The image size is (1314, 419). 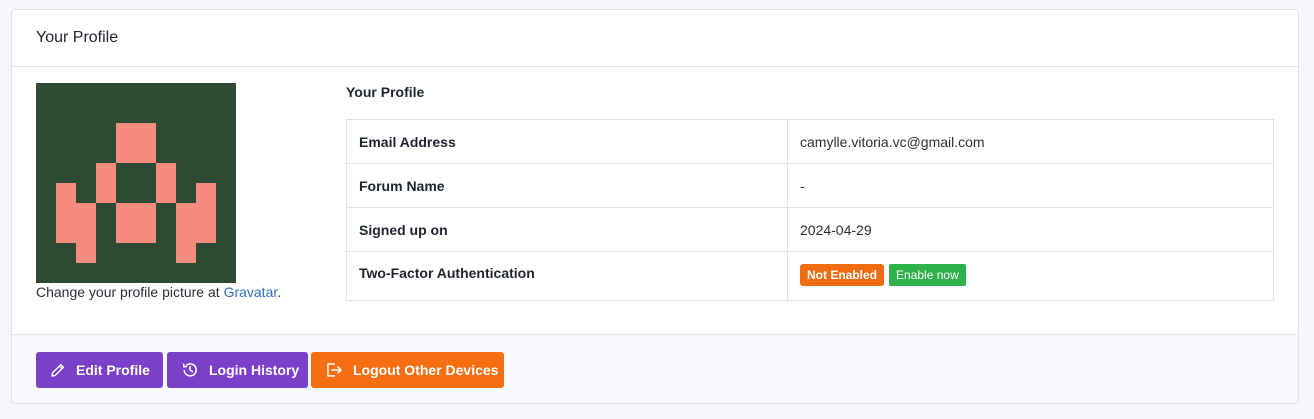 What do you see at coordinates (842, 275) in the screenshot?
I see `status-badge: Not Enabled` at bounding box center [842, 275].